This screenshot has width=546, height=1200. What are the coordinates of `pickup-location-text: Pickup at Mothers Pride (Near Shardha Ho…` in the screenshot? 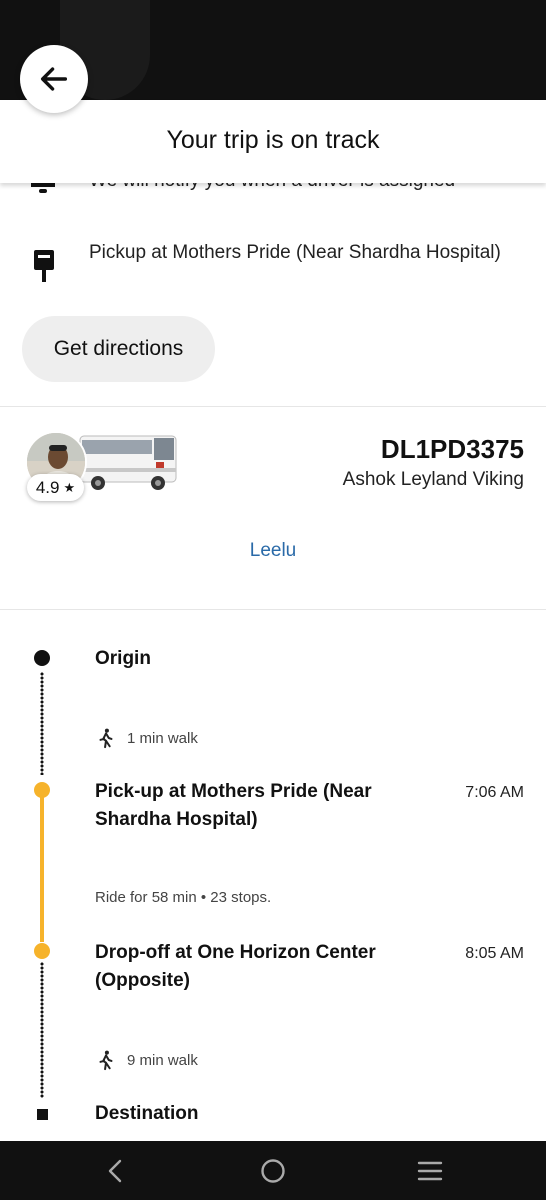 It's located at (295, 252).